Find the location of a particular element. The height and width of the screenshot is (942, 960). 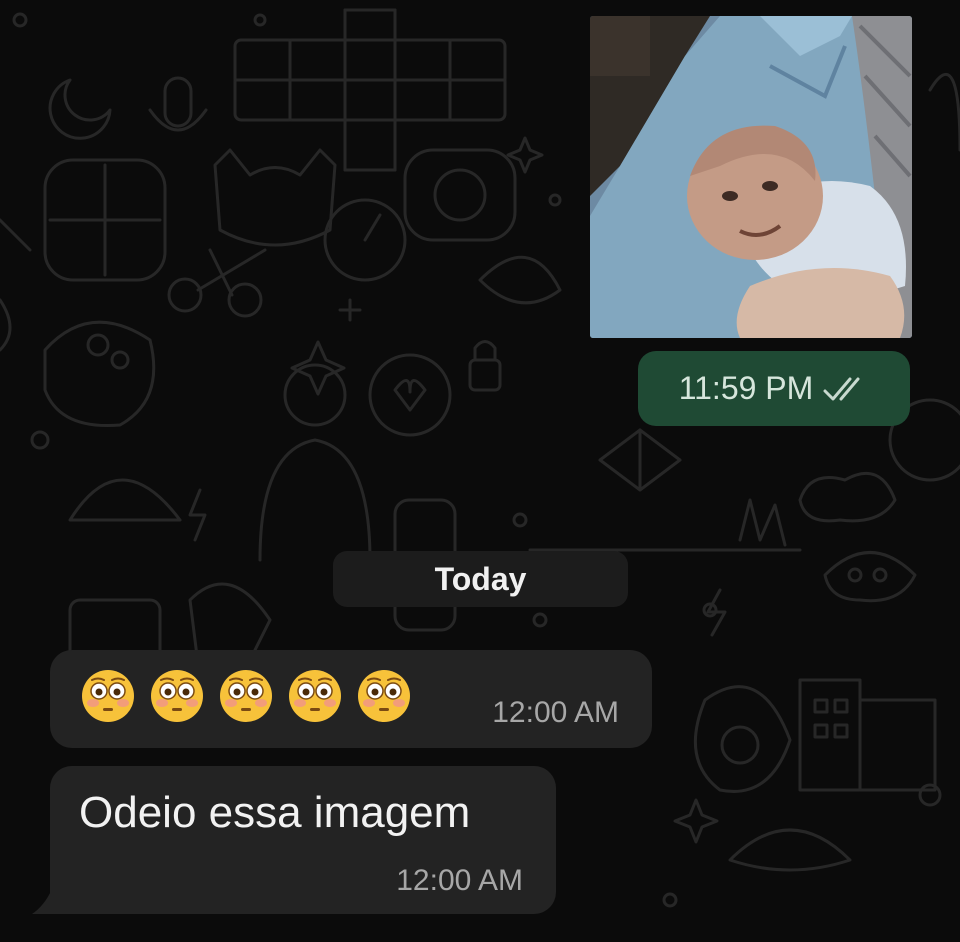

received-message: 12:00 AM is located at coordinates (351, 699).